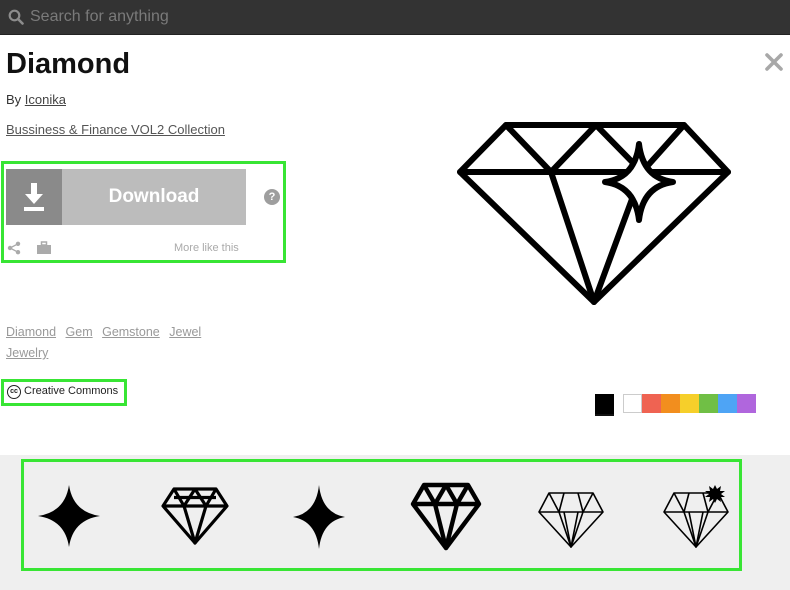  Describe the element at coordinates (696, 517) in the screenshot. I see `diamond-shine-icon` at that location.